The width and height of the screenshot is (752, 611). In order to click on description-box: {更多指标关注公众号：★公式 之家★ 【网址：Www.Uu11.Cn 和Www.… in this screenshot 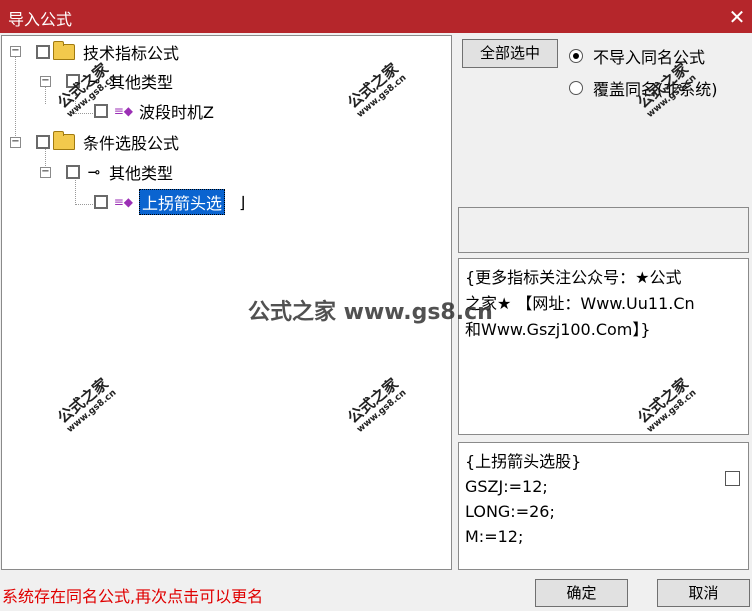, I will do `click(603, 346)`.